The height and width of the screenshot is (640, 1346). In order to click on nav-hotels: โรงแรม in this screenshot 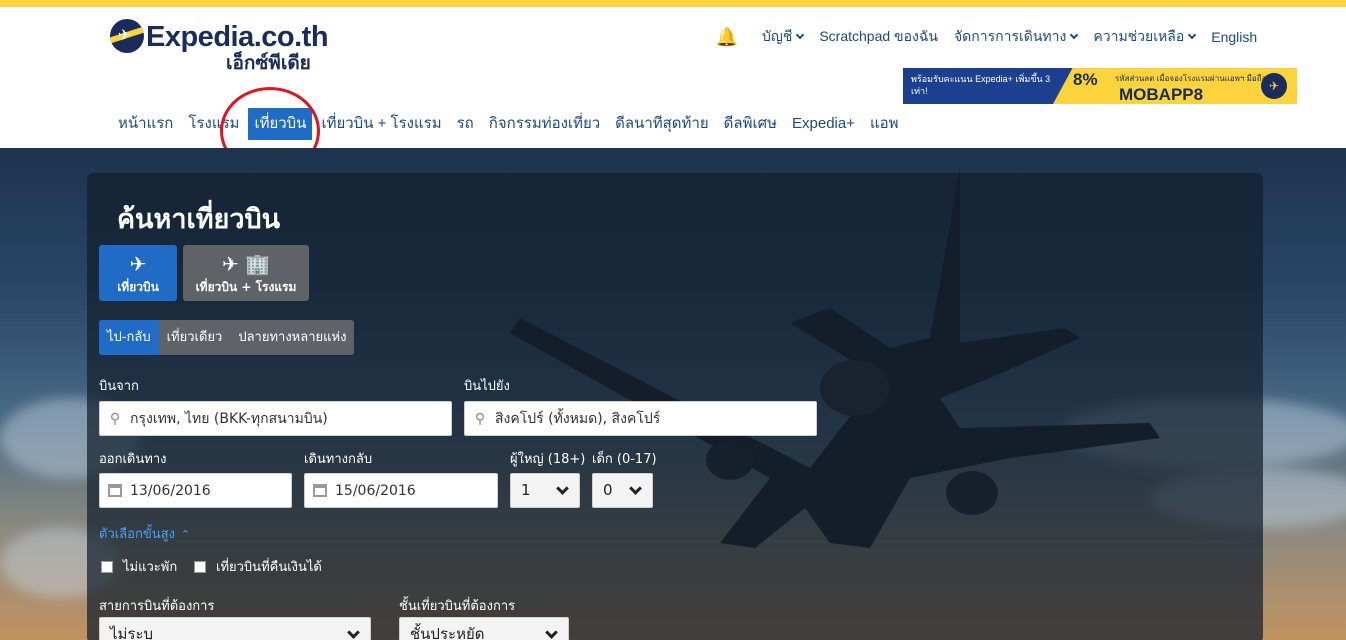, I will do `click(213, 124)`.